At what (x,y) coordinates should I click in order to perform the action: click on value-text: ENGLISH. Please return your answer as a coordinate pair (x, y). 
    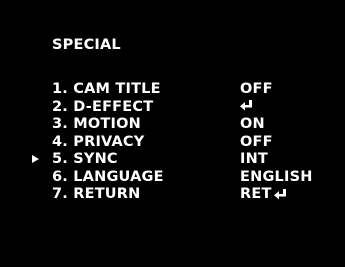
    Looking at the image, I should click on (276, 176).